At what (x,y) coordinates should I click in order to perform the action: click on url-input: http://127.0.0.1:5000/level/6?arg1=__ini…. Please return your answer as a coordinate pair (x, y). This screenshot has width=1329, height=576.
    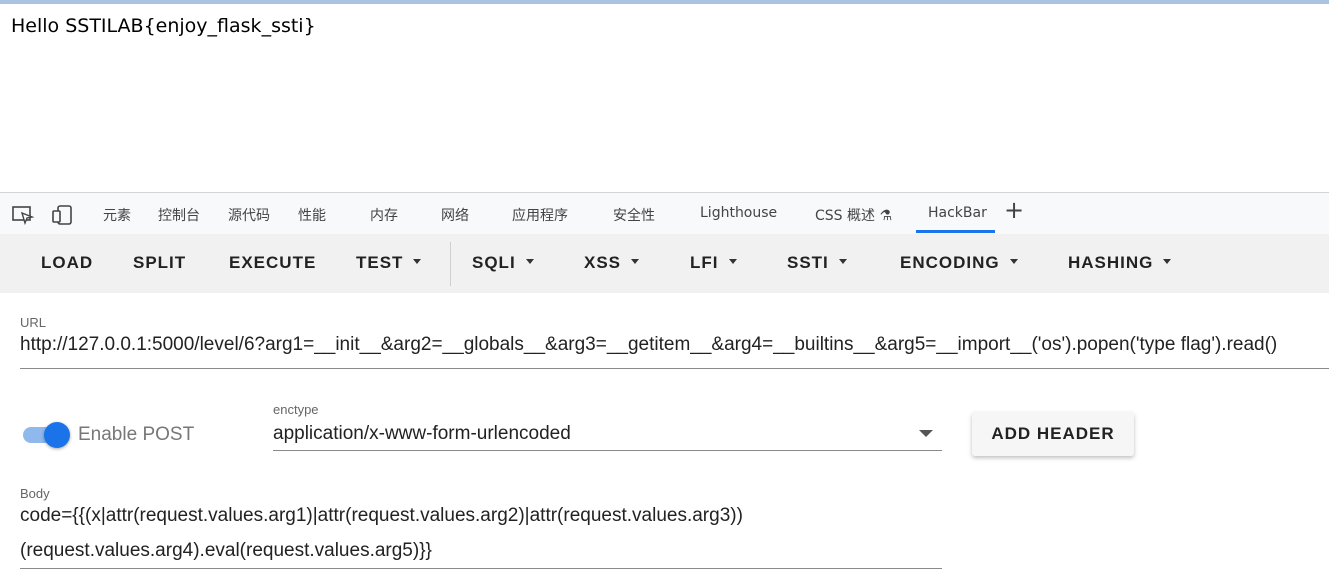
    Looking at the image, I should click on (648, 345).